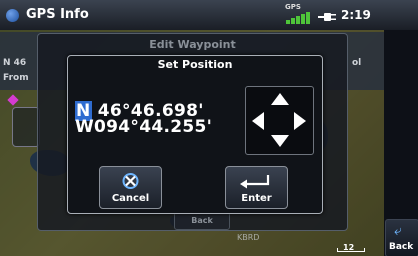 This screenshot has height=256, width=418. Describe the element at coordinates (300, 121) in the screenshot. I see `arrow-right-icon` at that location.